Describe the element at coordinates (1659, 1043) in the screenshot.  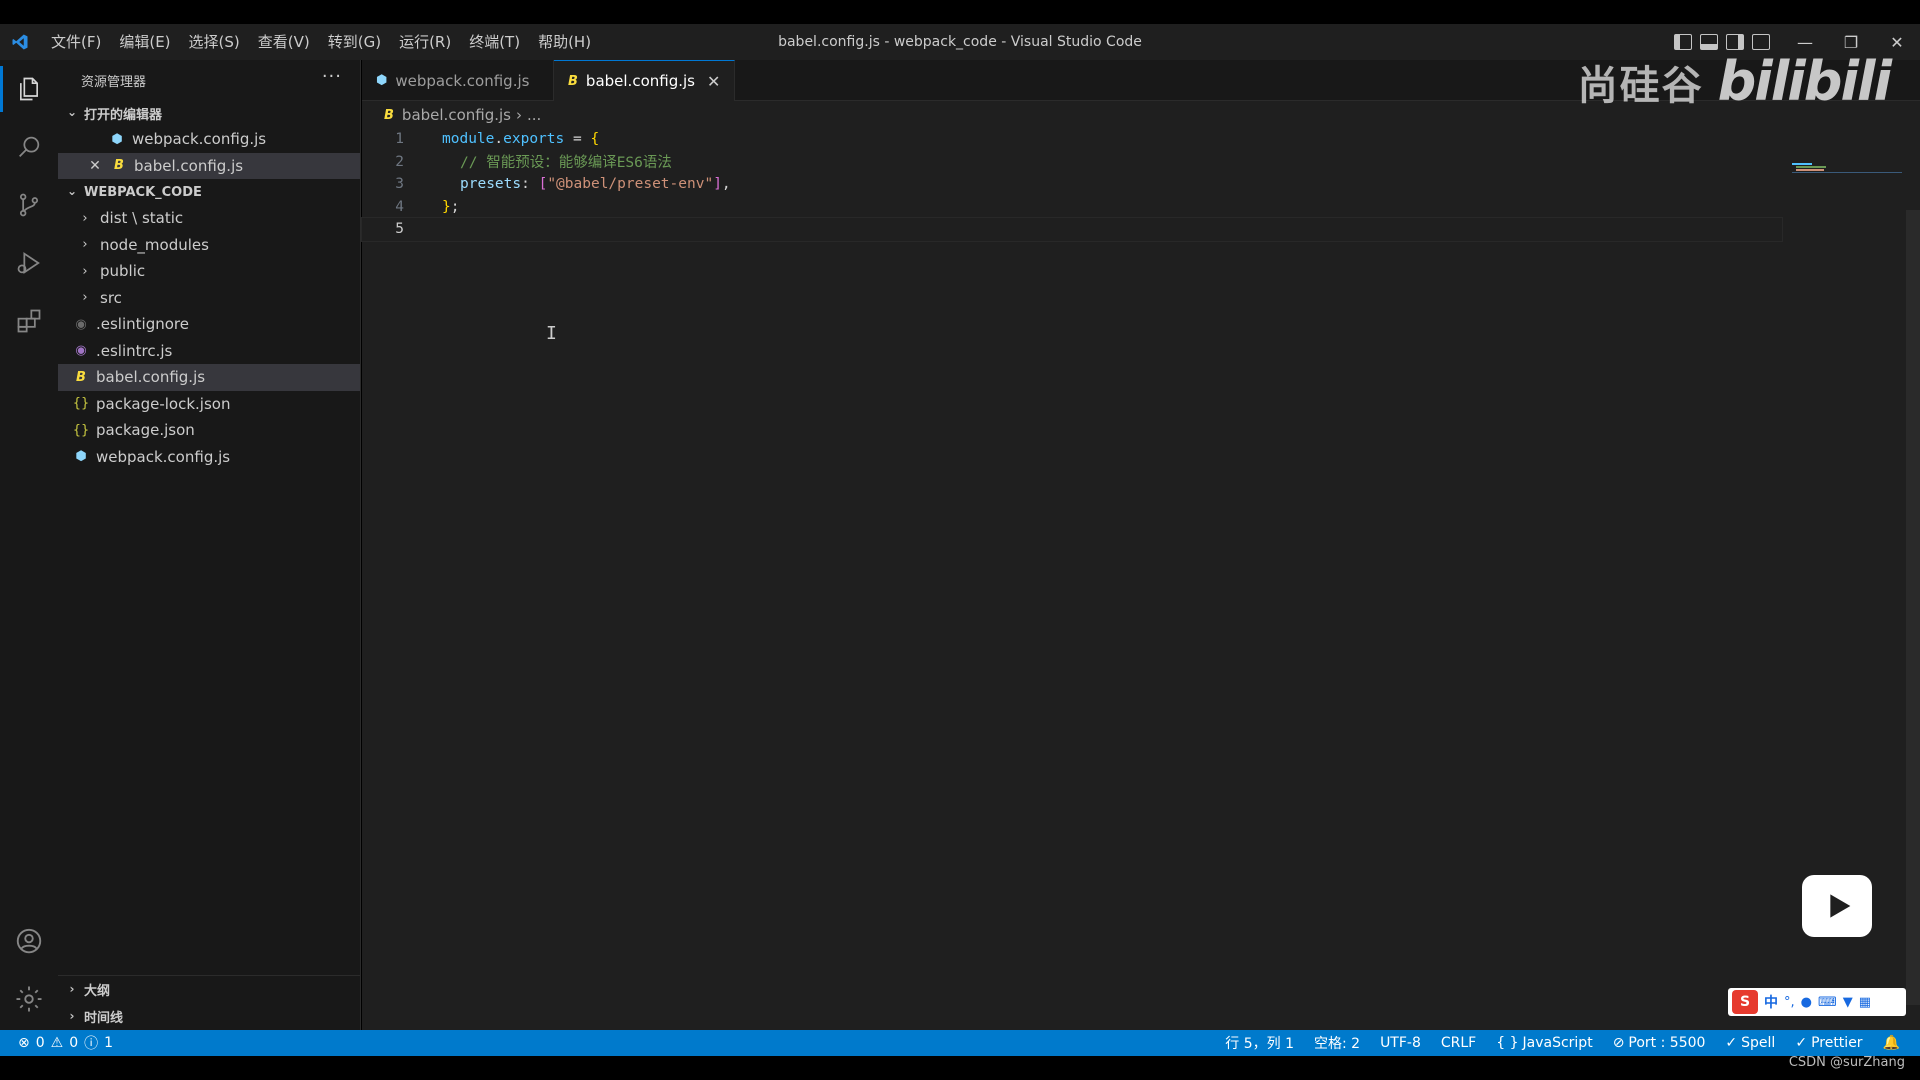
I see `live-server-port: ⊘ Port : 5500` at that location.